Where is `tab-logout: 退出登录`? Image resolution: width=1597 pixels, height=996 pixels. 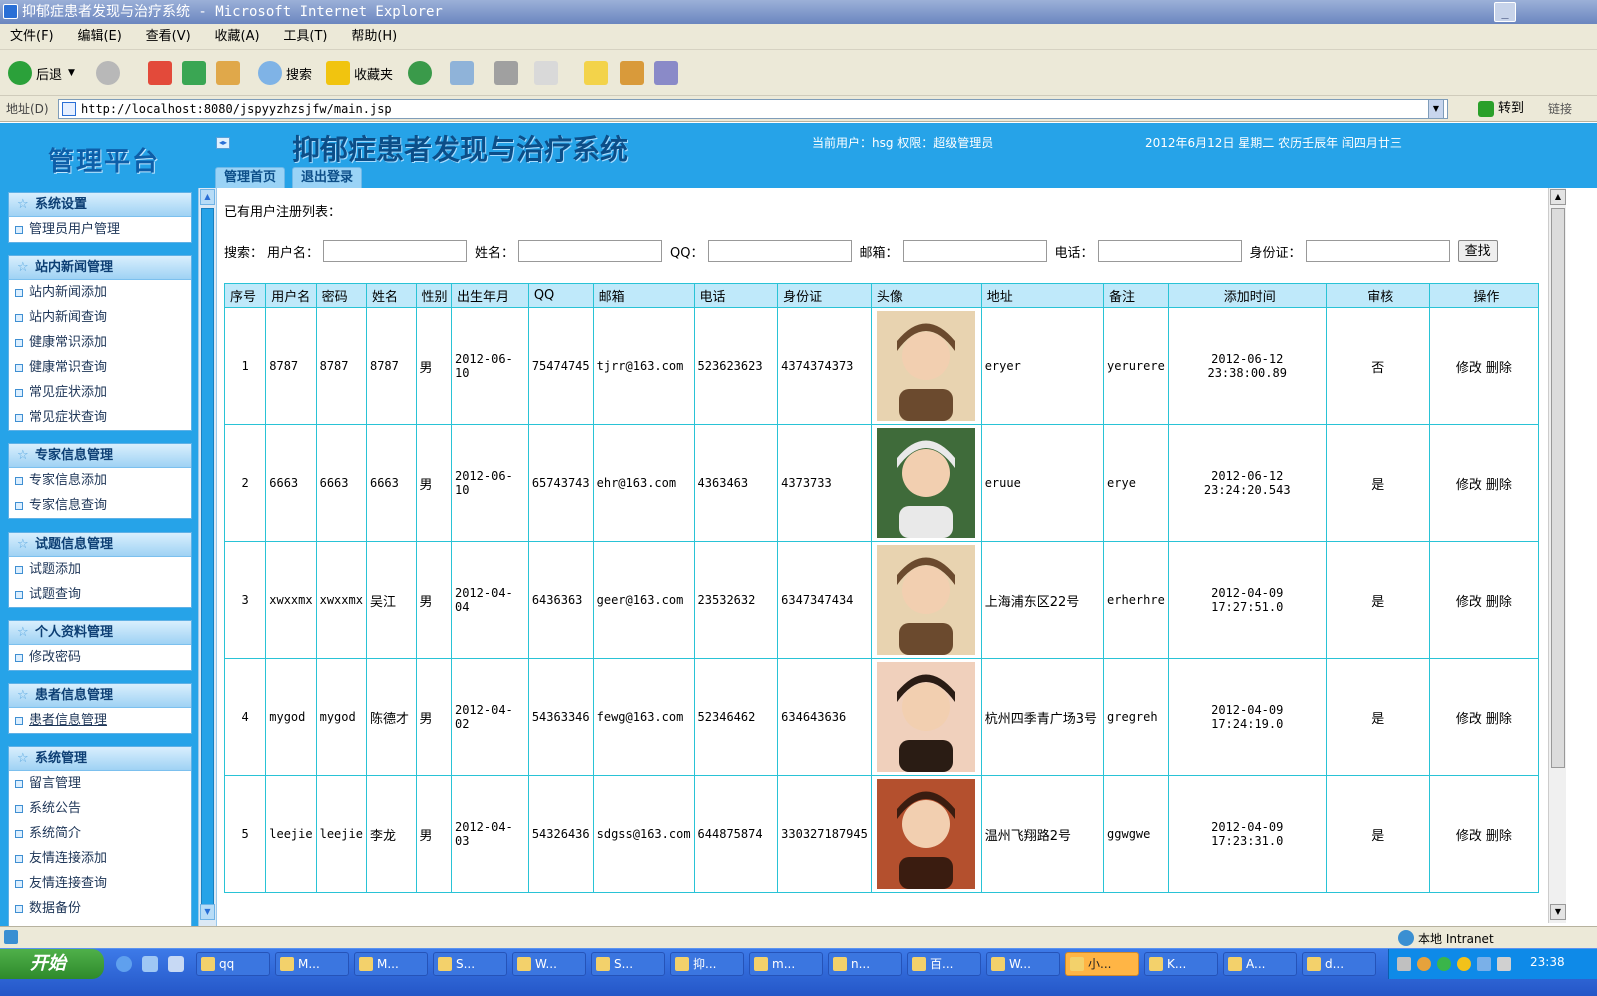 tab-logout: 退出登录 is located at coordinates (327, 177).